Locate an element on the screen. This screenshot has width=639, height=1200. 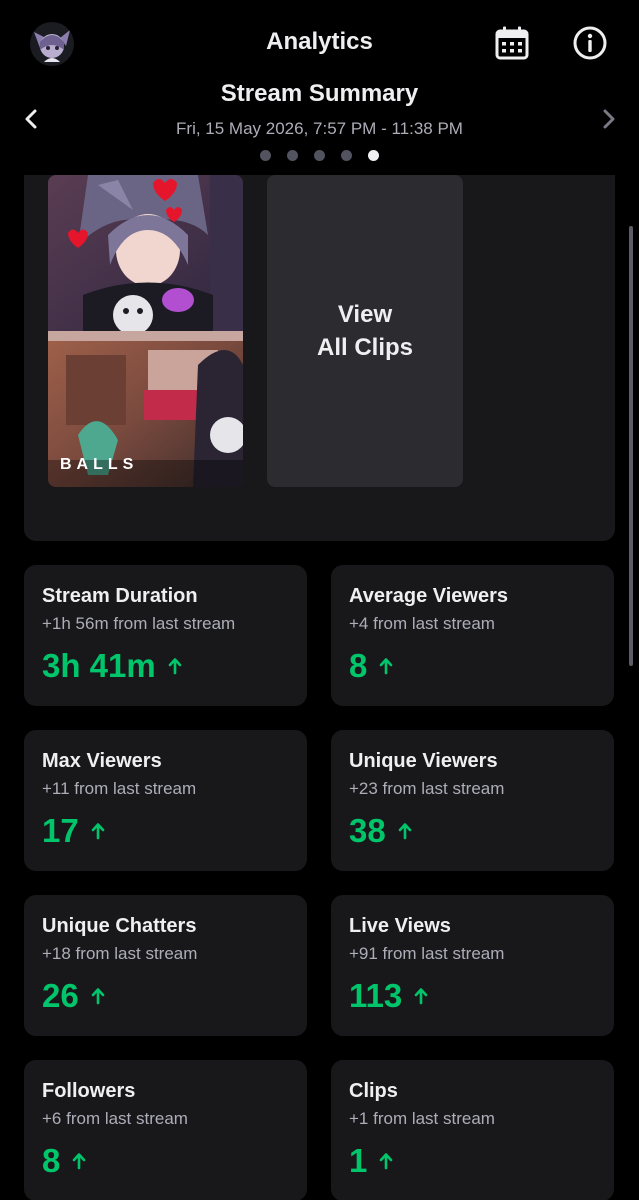
calendar-button is located at coordinates (512, 43).